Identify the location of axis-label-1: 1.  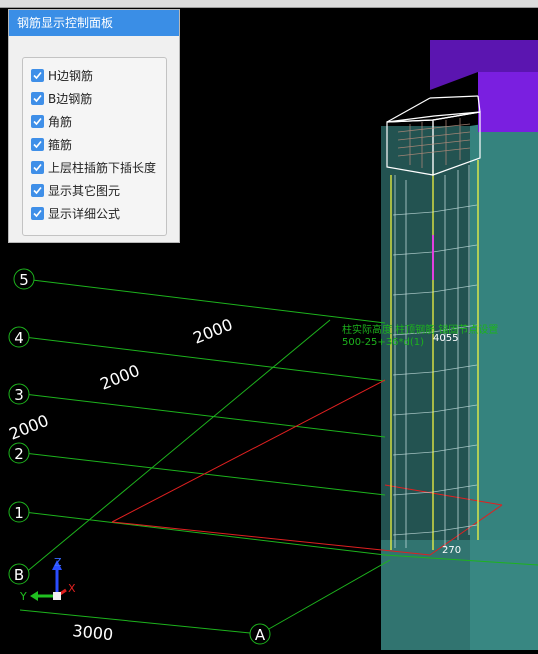
(19, 513).